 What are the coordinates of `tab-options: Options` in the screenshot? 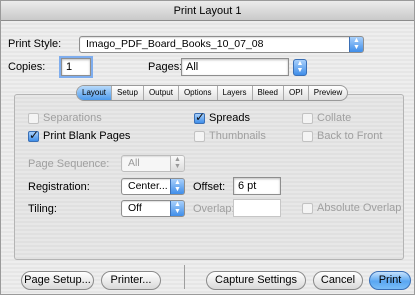 It's located at (197, 93).